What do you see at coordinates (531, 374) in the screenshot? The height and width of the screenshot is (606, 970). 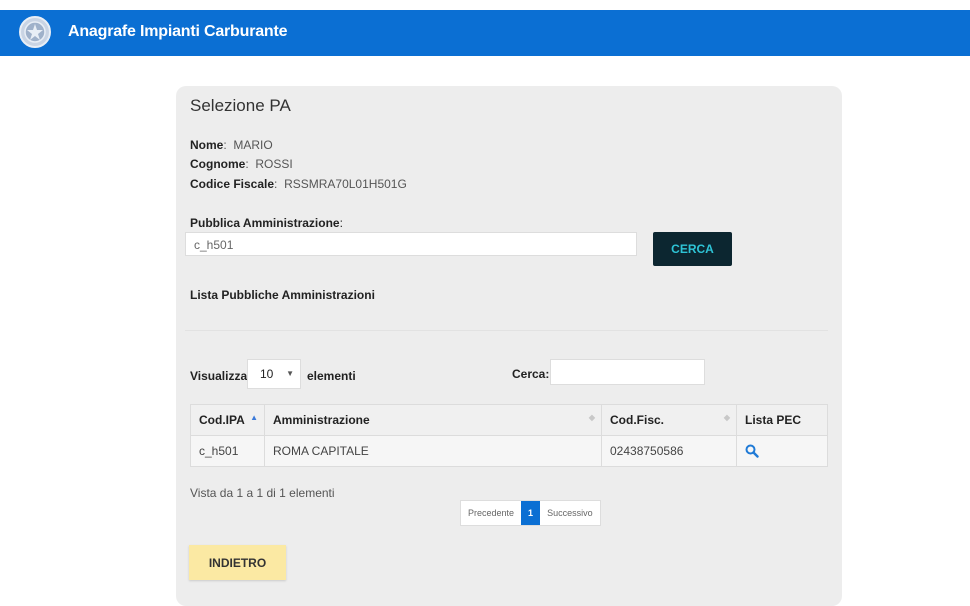 I see `search-label: Cerca:` at bounding box center [531, 374].